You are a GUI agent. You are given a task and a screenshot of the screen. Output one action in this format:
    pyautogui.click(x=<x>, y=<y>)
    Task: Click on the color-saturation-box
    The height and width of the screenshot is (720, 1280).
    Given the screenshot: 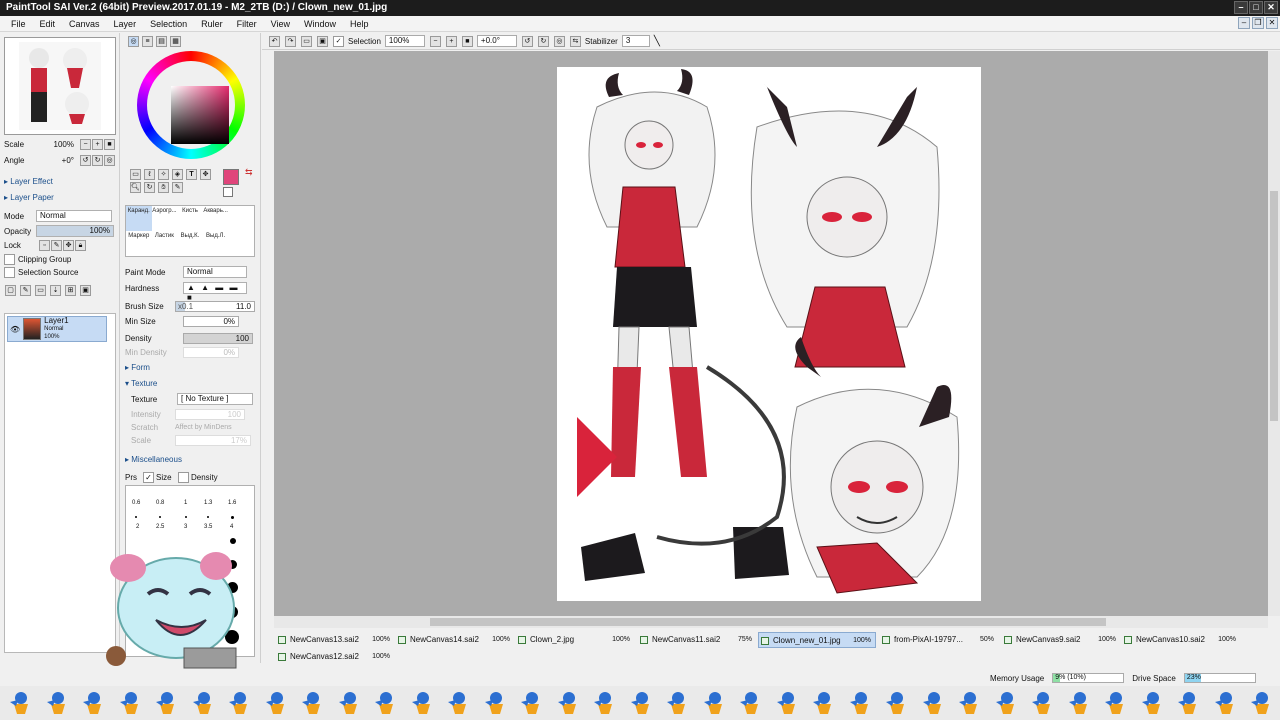 What is the action you would take?
    pyautogui.click(x=200, y=115)
    